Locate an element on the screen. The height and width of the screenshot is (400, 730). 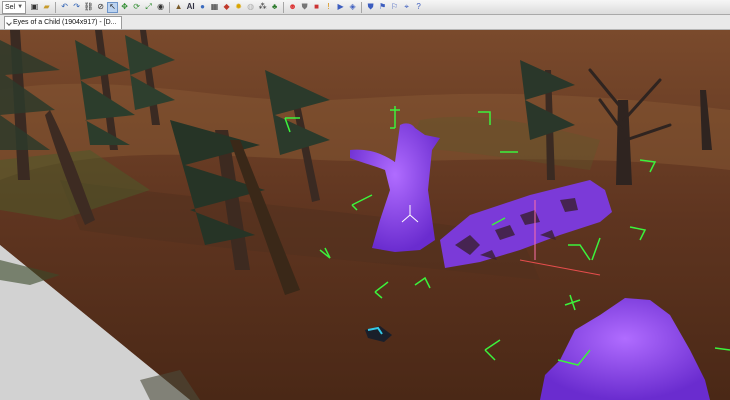
move-icon: ✥ is located at coordinates (124, 7).